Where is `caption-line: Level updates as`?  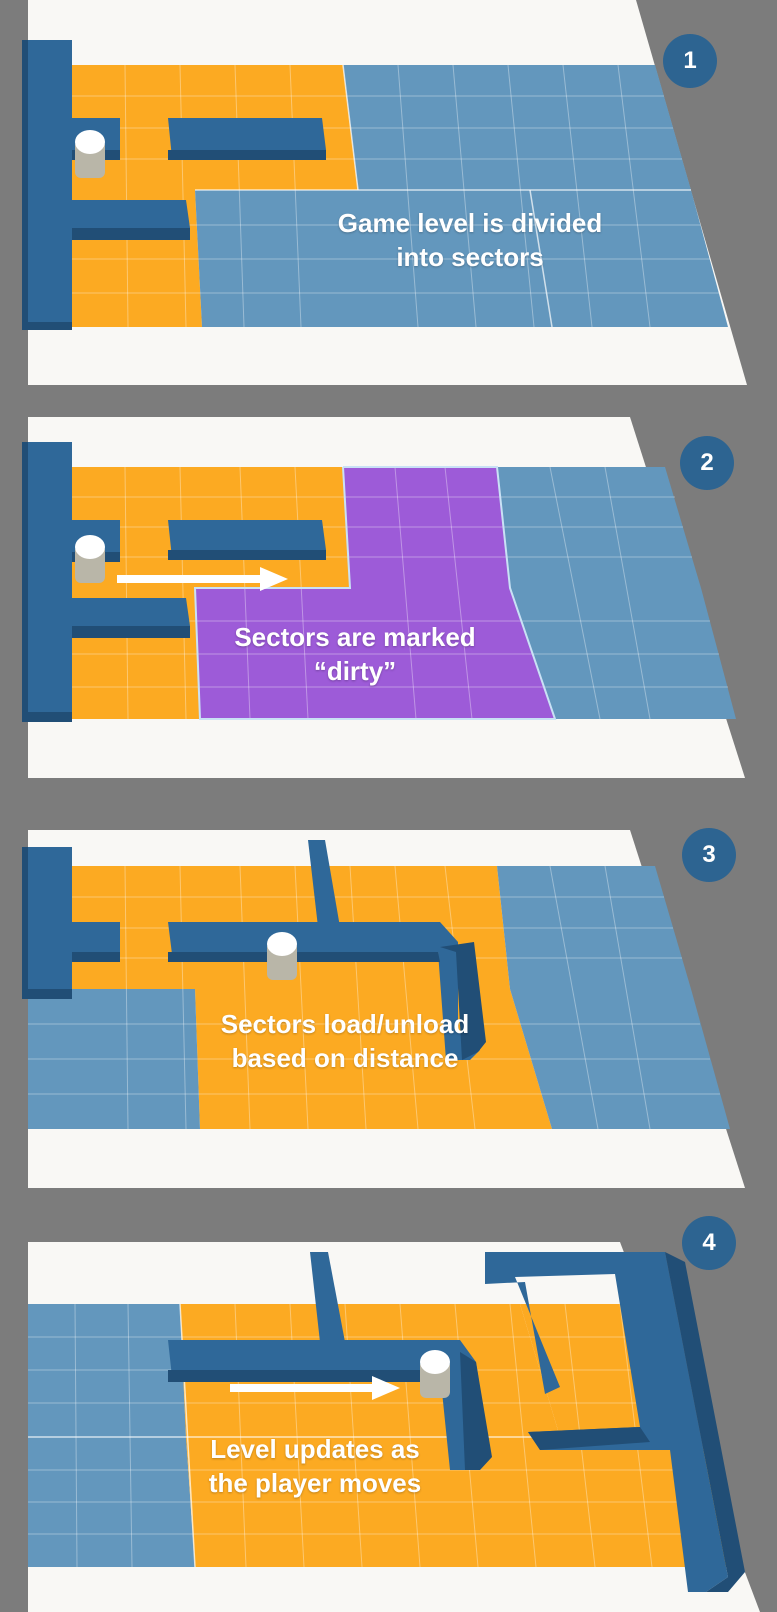
caption-line: Level updates as is located at coordinates (315, 1449).